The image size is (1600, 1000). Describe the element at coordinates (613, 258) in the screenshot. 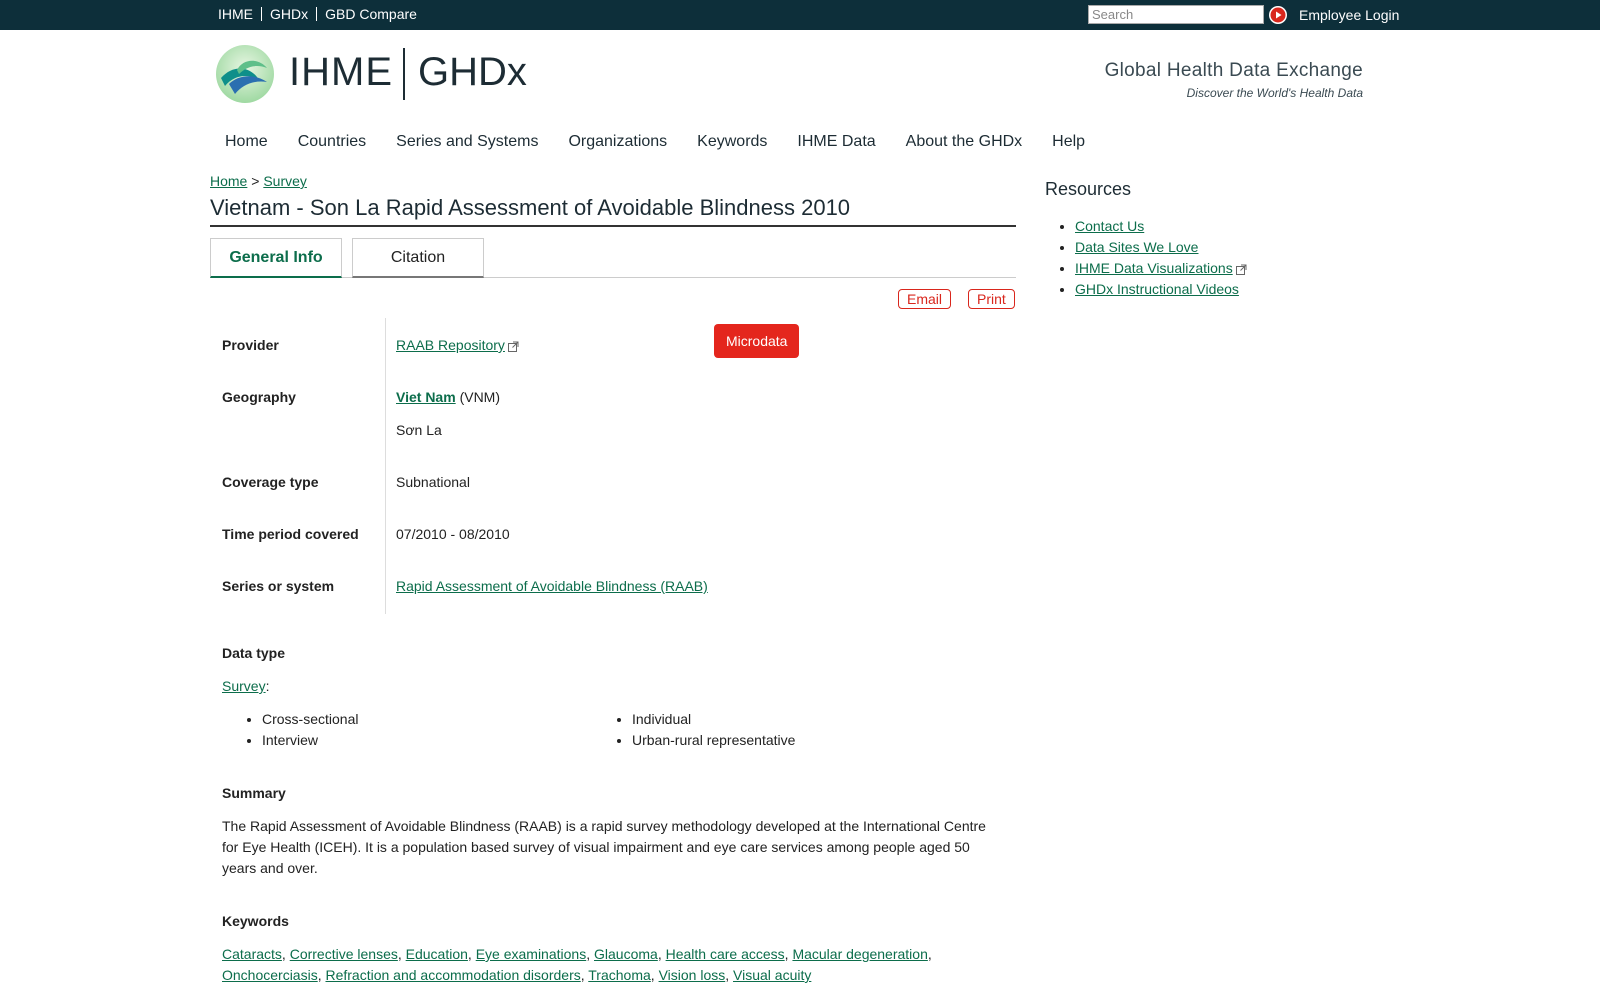

I see `tab-bar: General Info Citation` at that location.